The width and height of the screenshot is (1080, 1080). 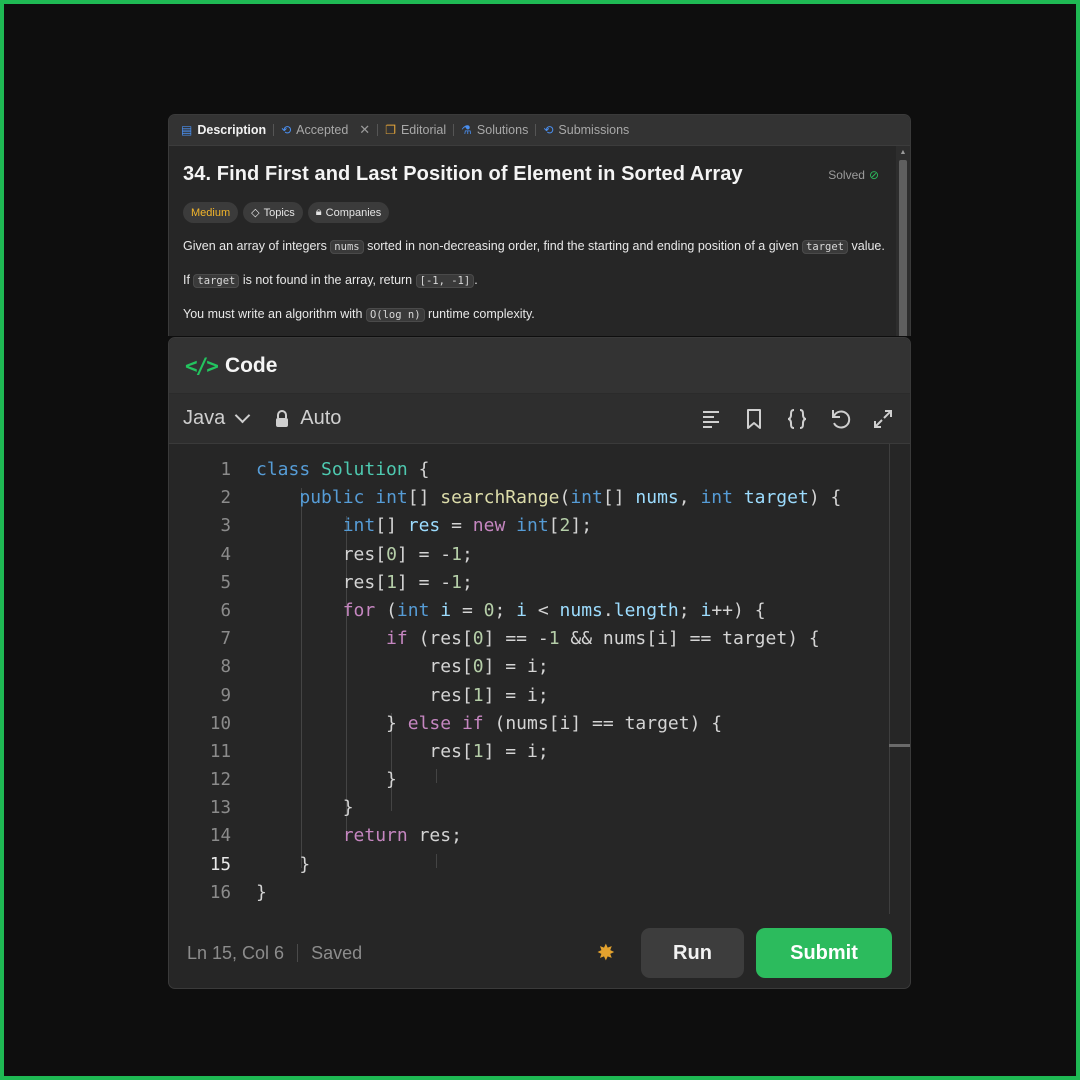 I want to click on code-line: class Solution {, so click(x=548, y=470).